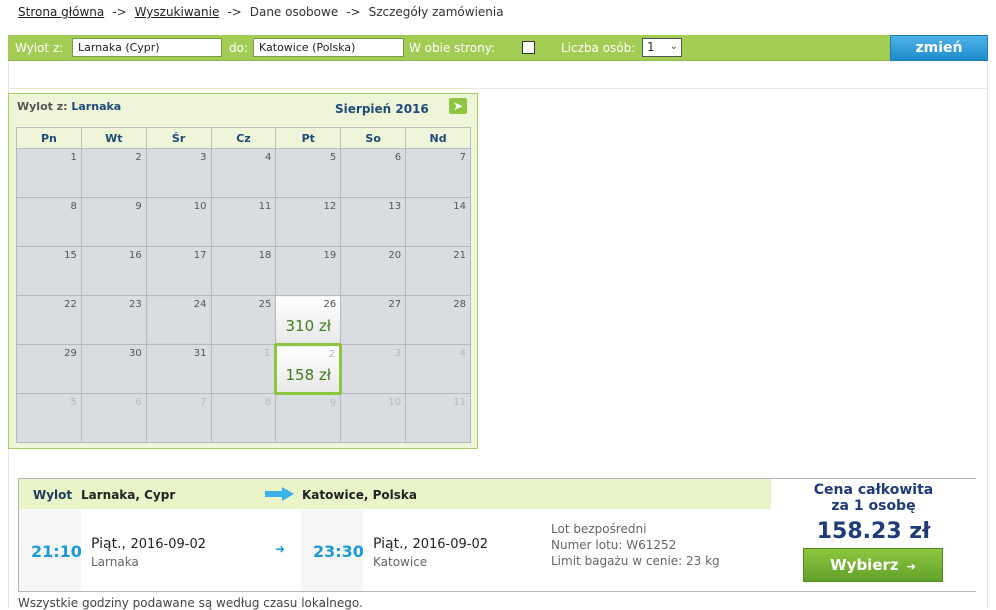 Image resolution: width=996 pixels, height=610 pixels. Describe the element at coordinates (279, 494) in the screenshot. I see `arrow-right-icon` at that location.